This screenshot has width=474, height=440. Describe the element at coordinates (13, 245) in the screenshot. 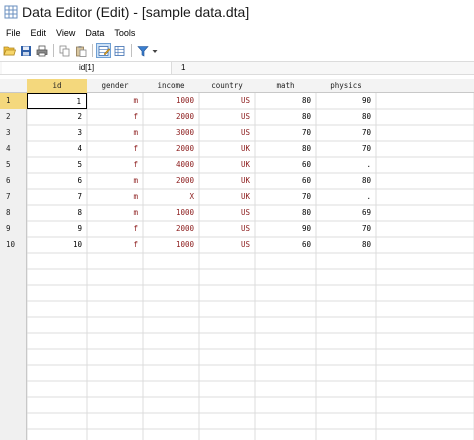

I see `row-number: 10` at that location.